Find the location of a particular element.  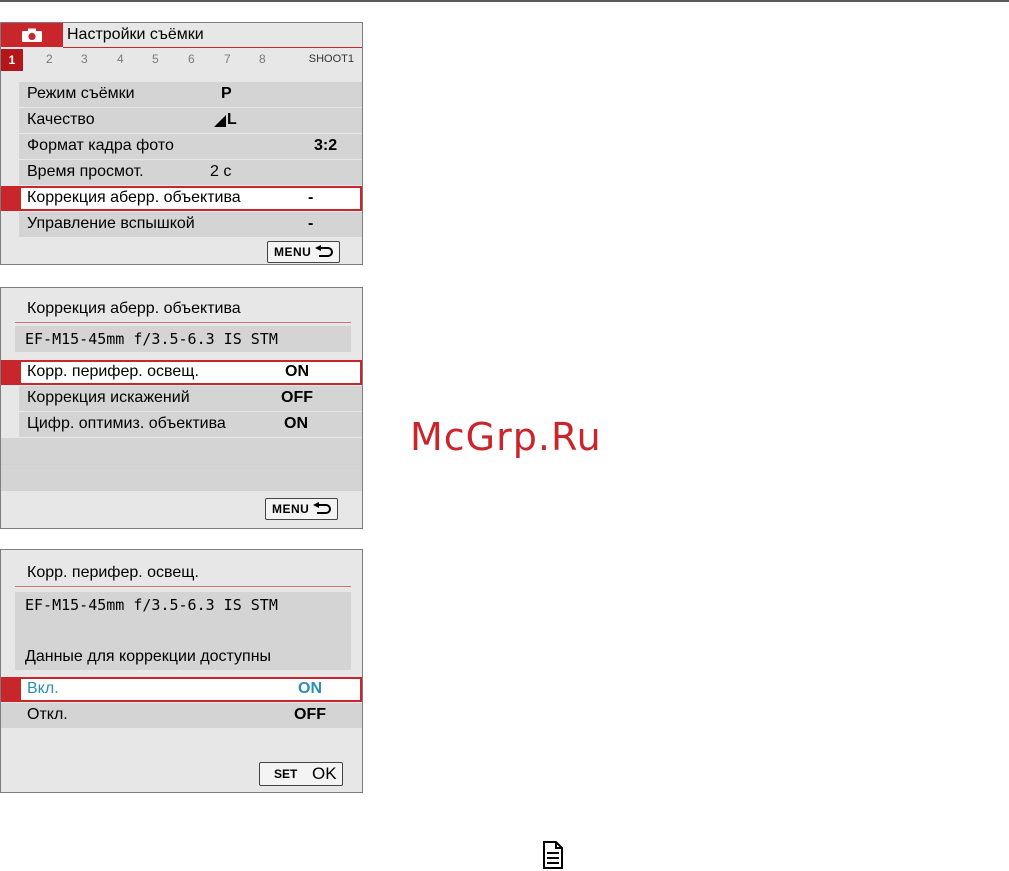

menu-item-label: Управление вспышкой is located at coordinates (111, 224).